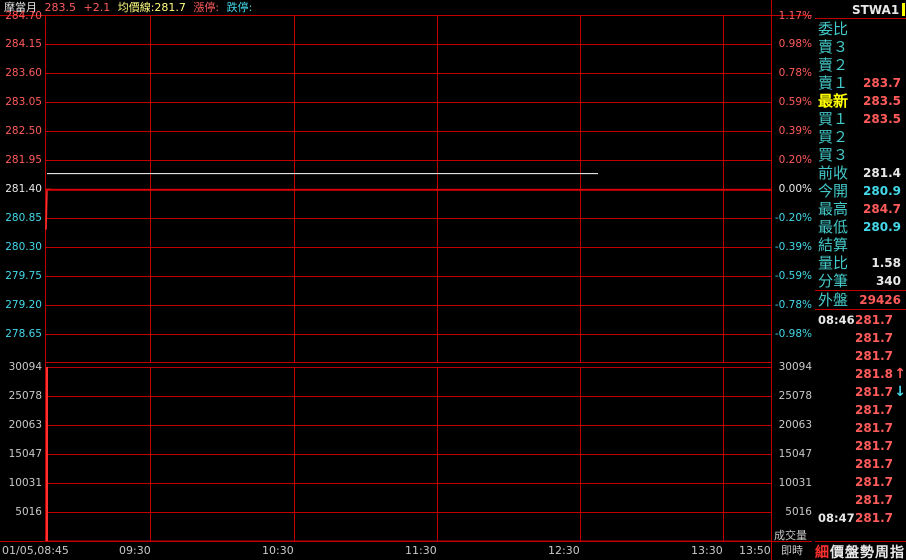 The height and width of the screenshot is (560, 906). I want to click on volume-axis-label: 30094, so click(25, 367).